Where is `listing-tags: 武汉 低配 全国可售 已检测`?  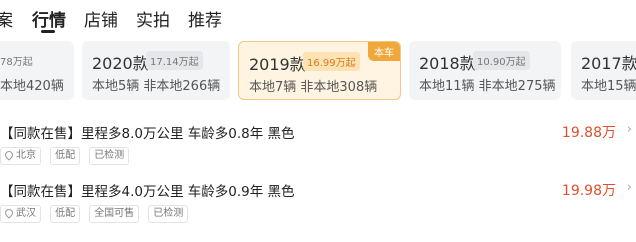 listing-tags: 武汉 低配 全国可售 已检测 is located at coordinates (96, 214).